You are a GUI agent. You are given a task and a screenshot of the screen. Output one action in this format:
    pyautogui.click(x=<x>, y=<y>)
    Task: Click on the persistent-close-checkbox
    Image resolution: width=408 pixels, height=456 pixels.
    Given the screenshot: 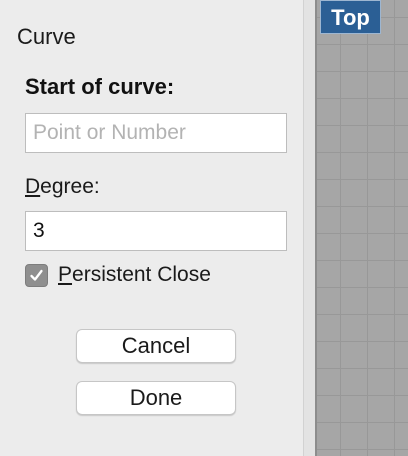 What is the action you would take?
    pyautogui.click(x=36, y=275)
    